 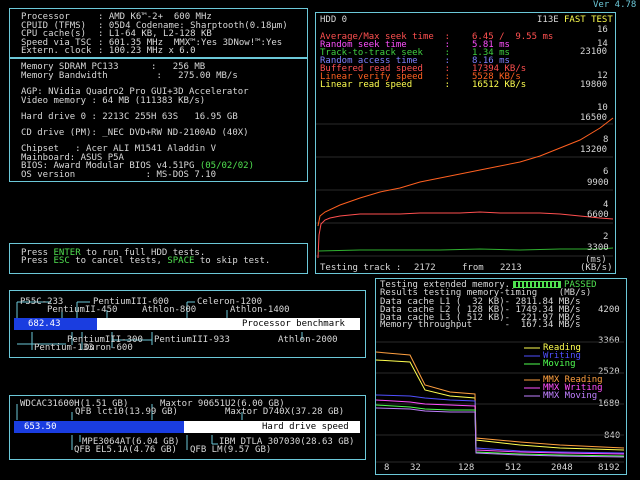 I want to click on hdd-bench-label: Hard drive speed, so click(x=305, y=427).